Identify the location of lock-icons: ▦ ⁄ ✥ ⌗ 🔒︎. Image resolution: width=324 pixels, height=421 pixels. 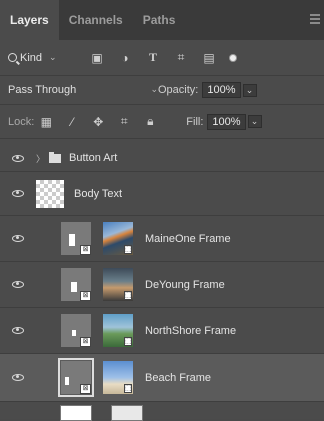
(98, 121).